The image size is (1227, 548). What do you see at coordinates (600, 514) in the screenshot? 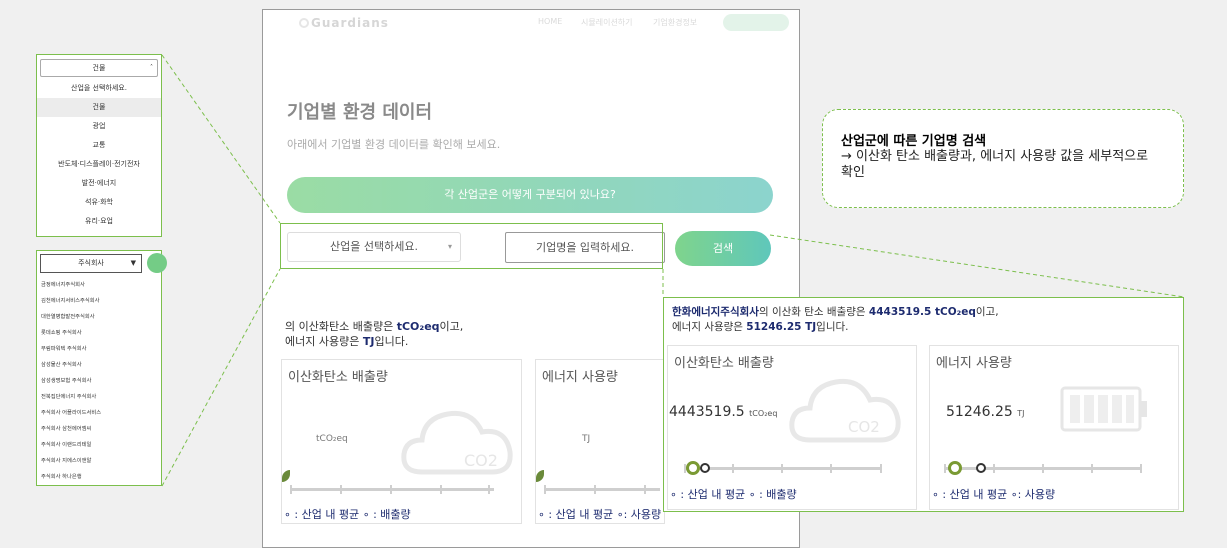
I see `energy-legend: ∘ : 산업 내 평균 ∘: 사용량` at bounding box center [600, 514].